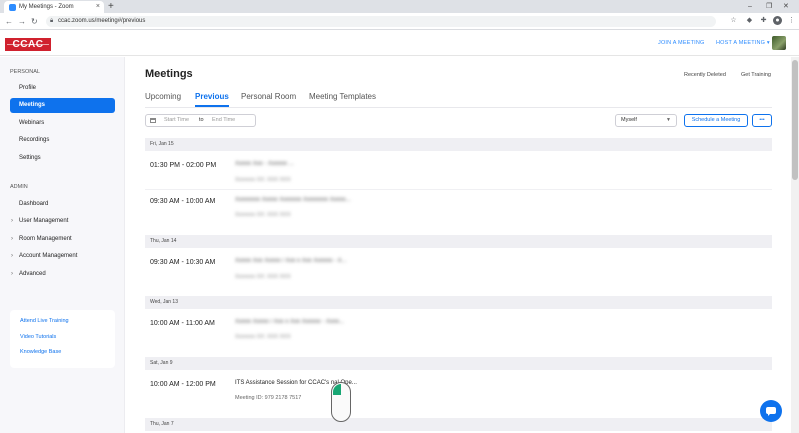 The height and width of the screenshot is (433, 799). I want to click on sidebar-item-profile: Profile, so click(62, 88).